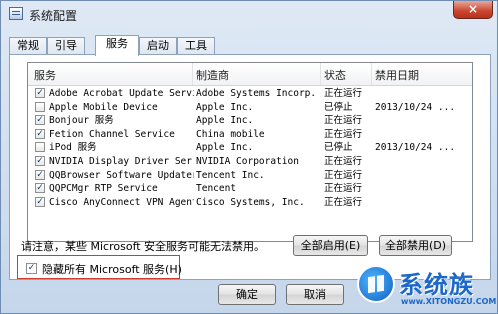 The image size is (498, 314). Describe the element at coordinates (103, 189) in the screenshot. I see `service-name-cell: QQPCMgr RTP Service` at that location.